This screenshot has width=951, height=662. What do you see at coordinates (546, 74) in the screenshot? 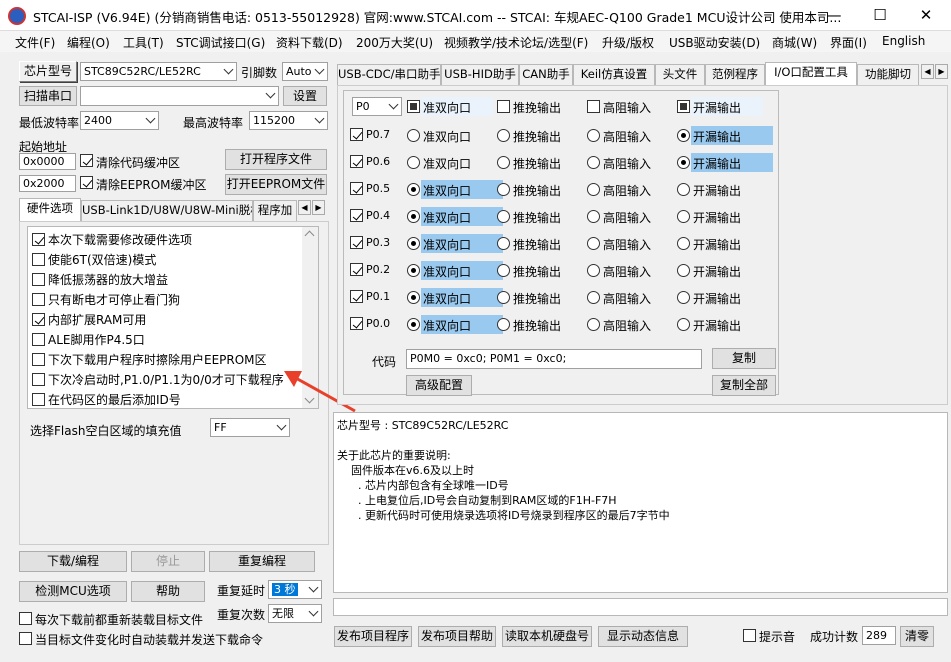
I see `tab-can: CAN助手` at bounding box center [546, 74].